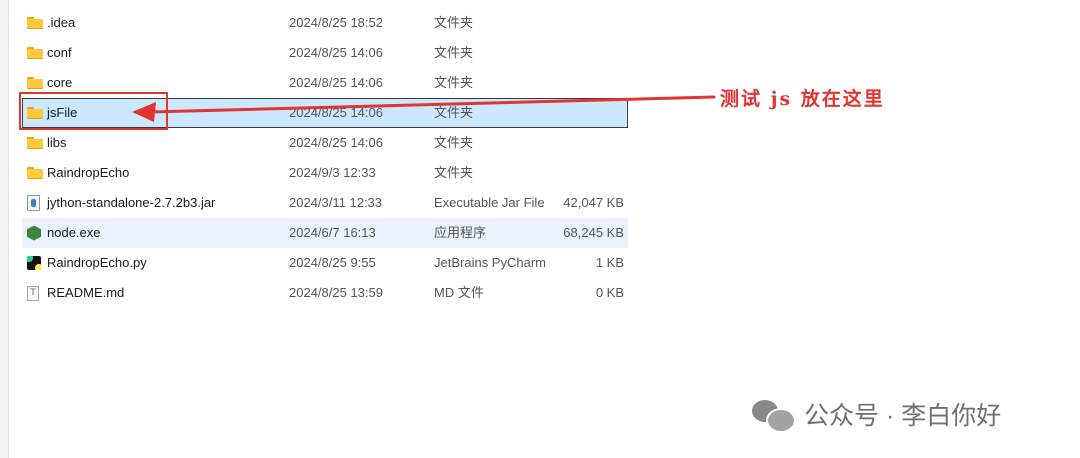  Describe the element at coordinates (903, 416) in the screenshot. I see `watermark-text: 公众号 · 李白你好` at that location.